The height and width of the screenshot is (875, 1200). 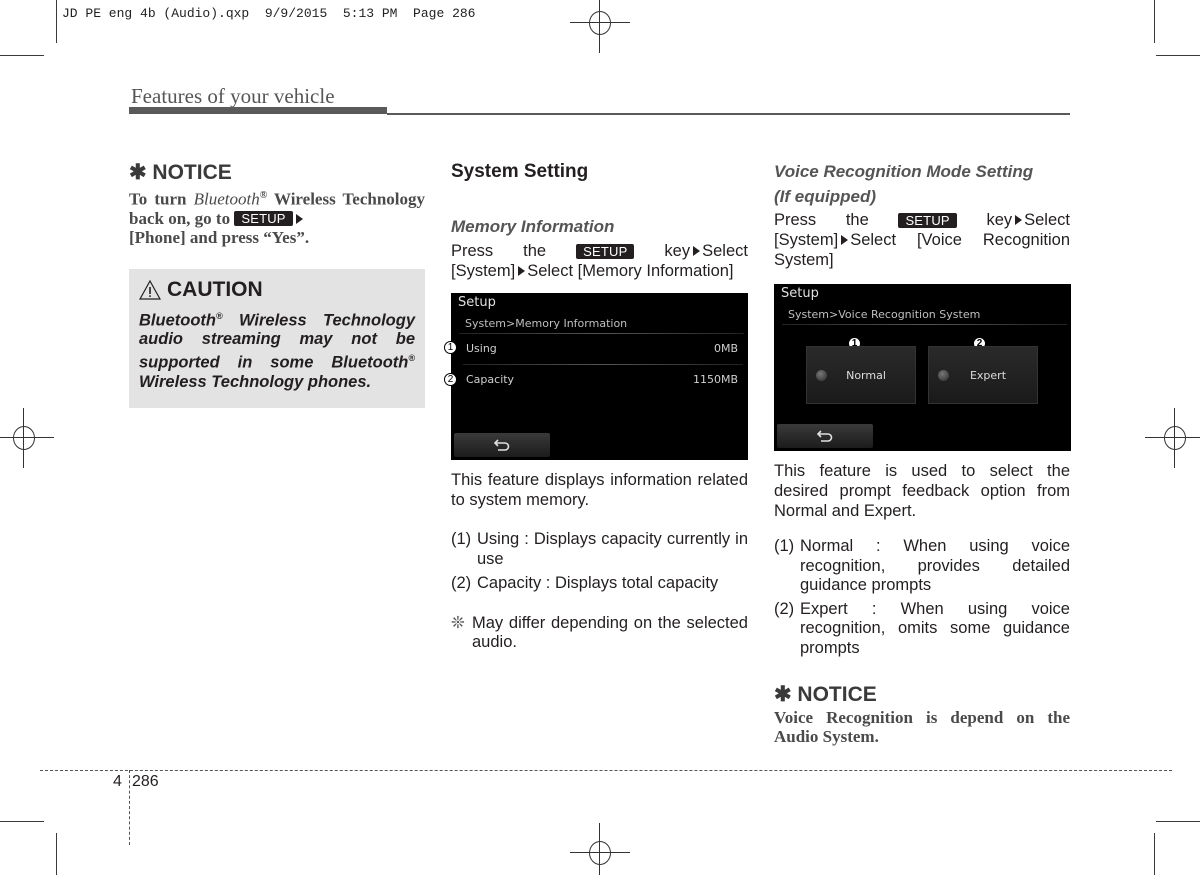 I want to click on notice-text-part: [Phone] and press “Yes”., so click(x=219, y=237).